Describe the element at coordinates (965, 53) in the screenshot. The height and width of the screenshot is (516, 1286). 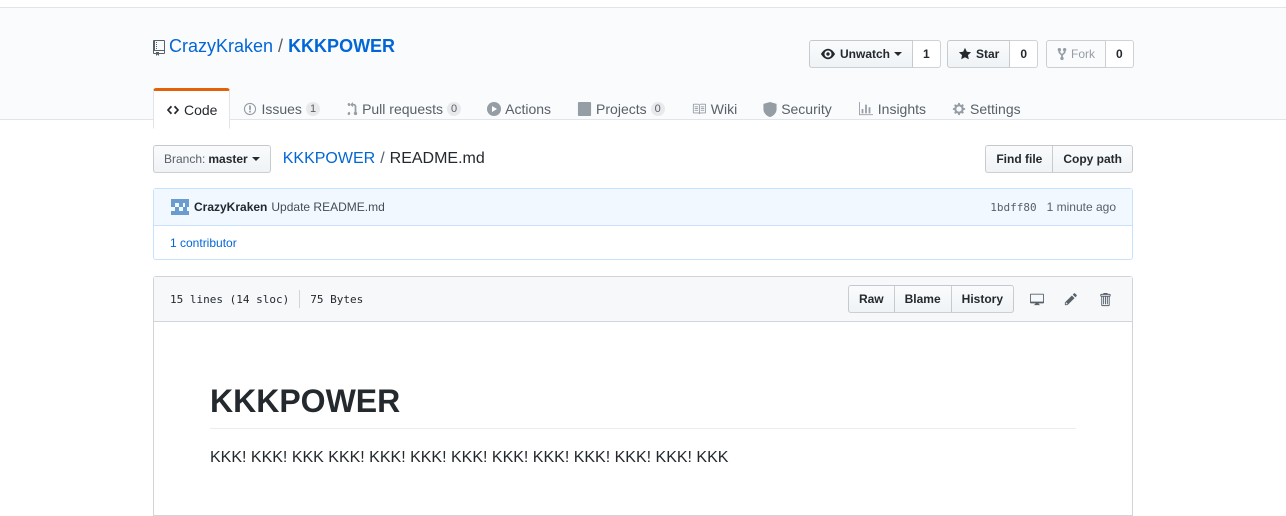
I see `star-icon` at that location.